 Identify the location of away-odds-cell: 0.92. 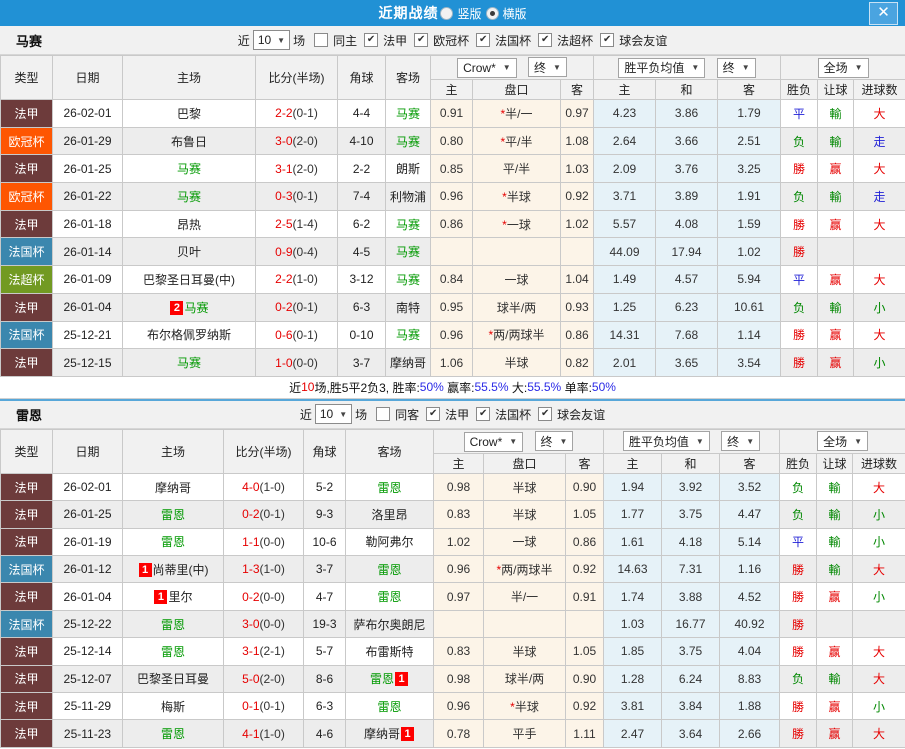
(584, 706).